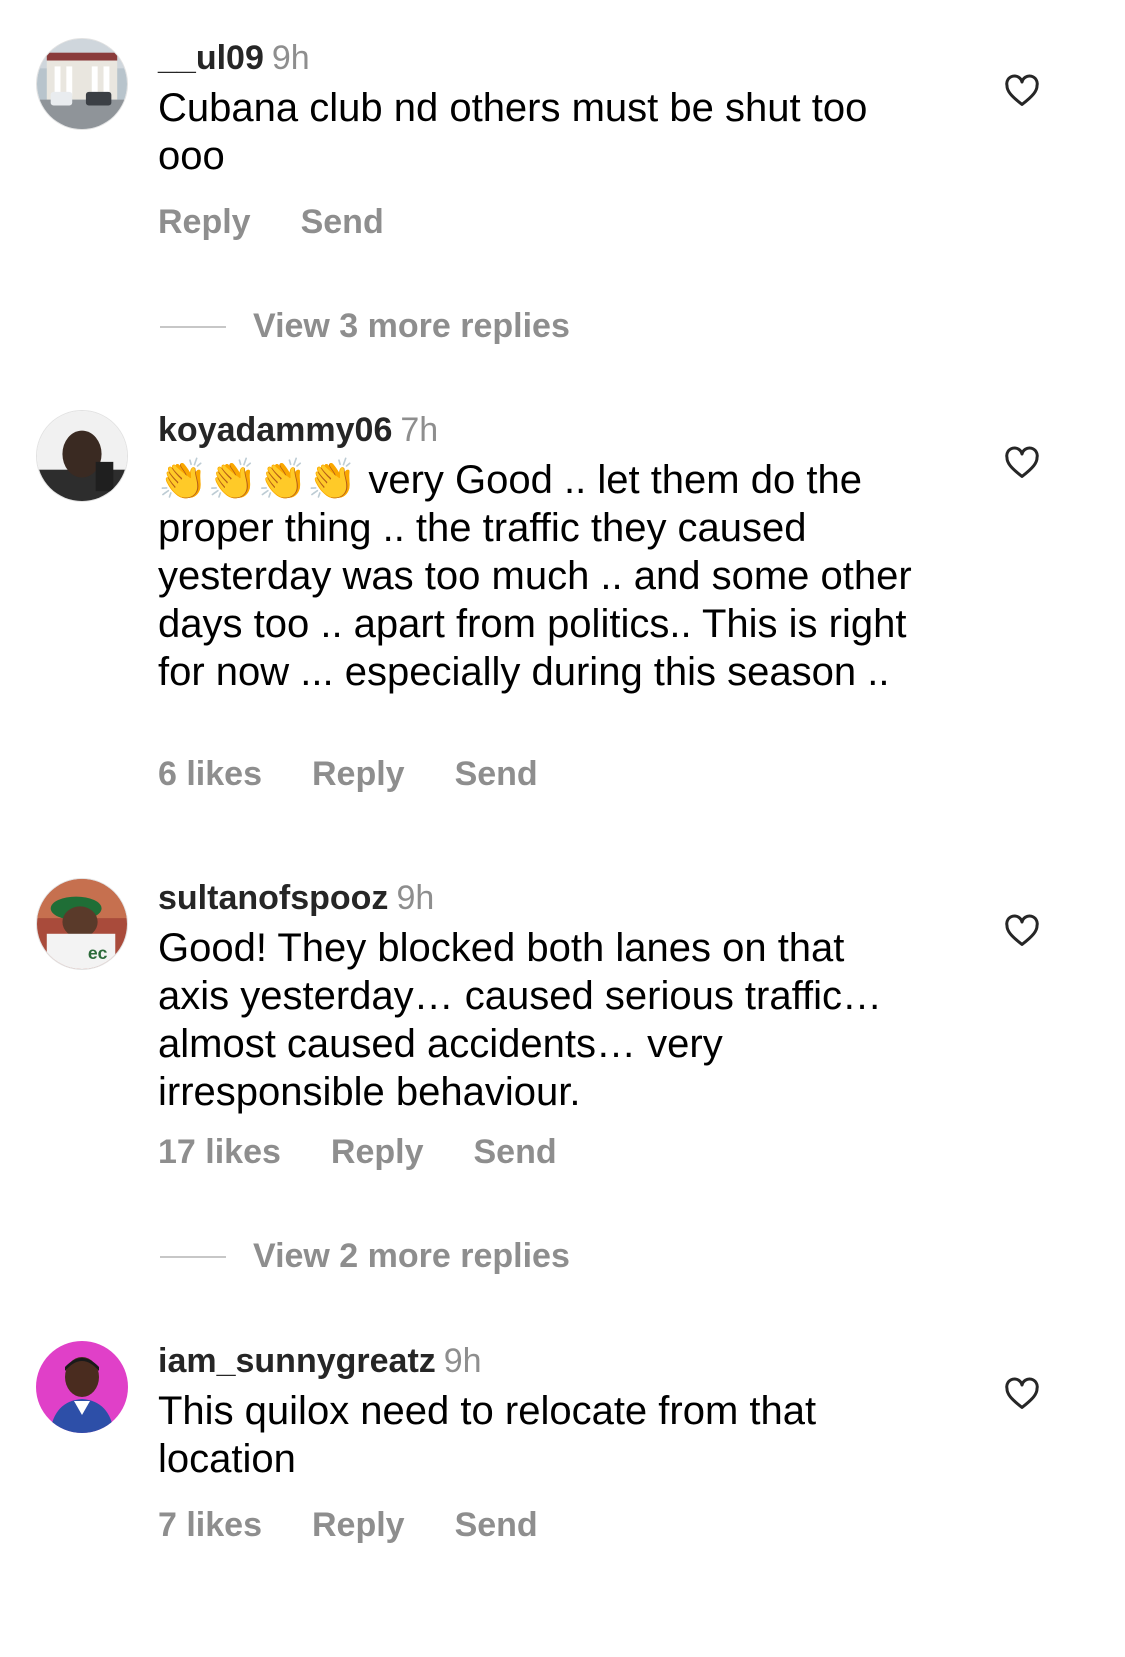  I want to click on comment-header: __ul09 9h, so click(234, 58).